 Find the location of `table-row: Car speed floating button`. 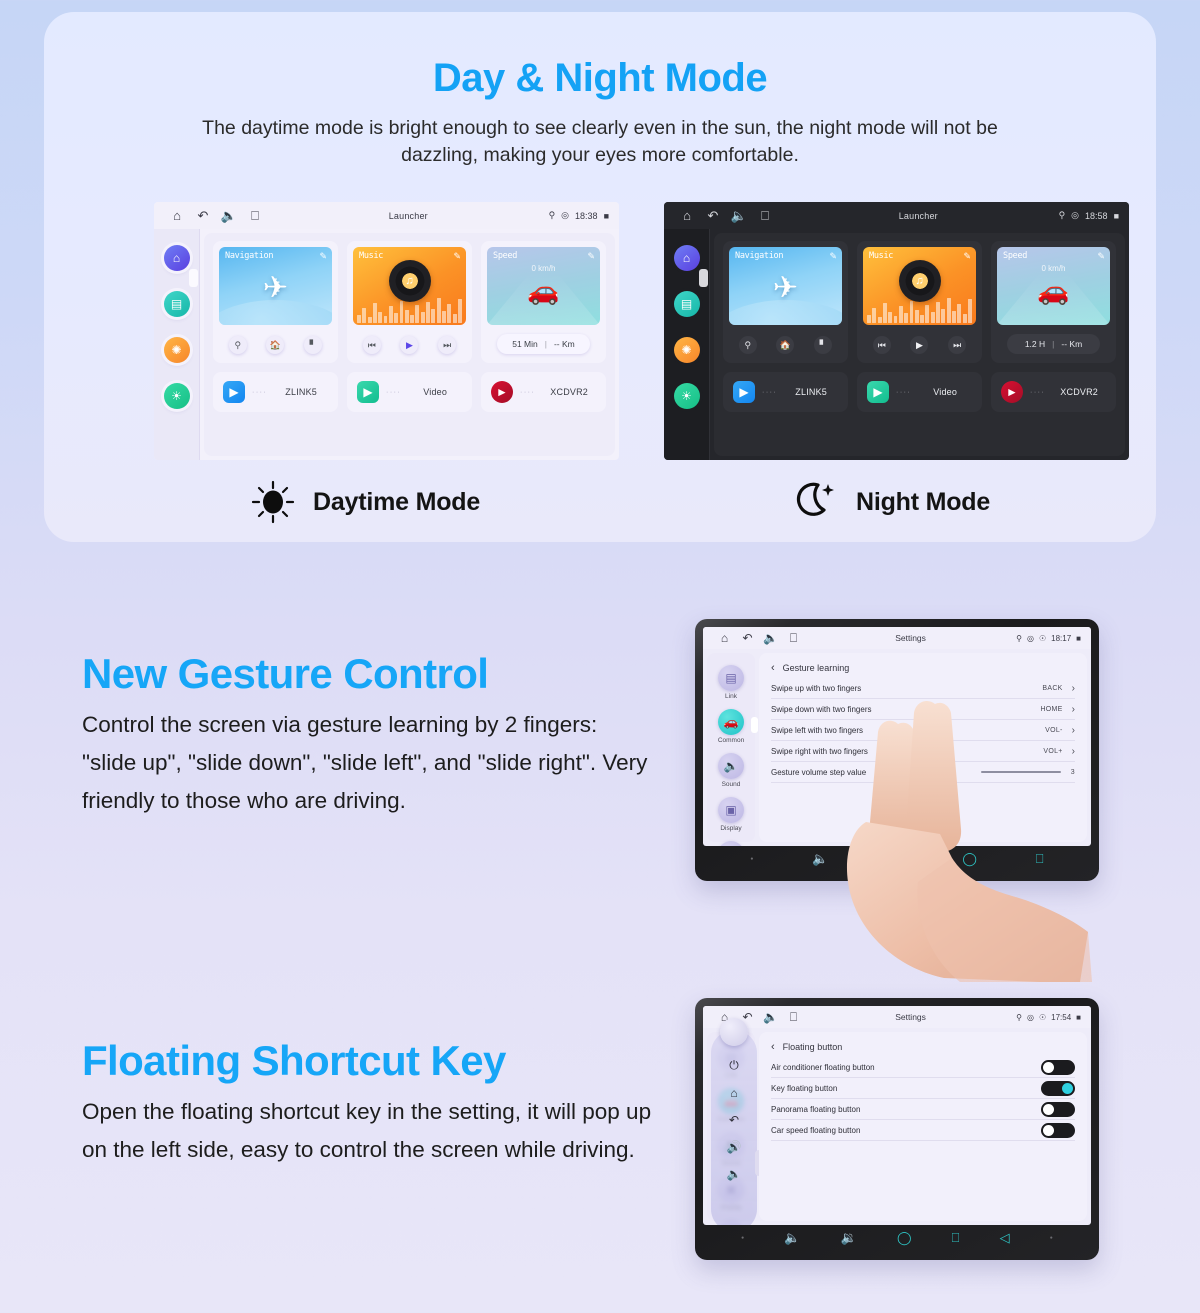

table-row: Car speed floating button is located at coordinates (923, 1130).